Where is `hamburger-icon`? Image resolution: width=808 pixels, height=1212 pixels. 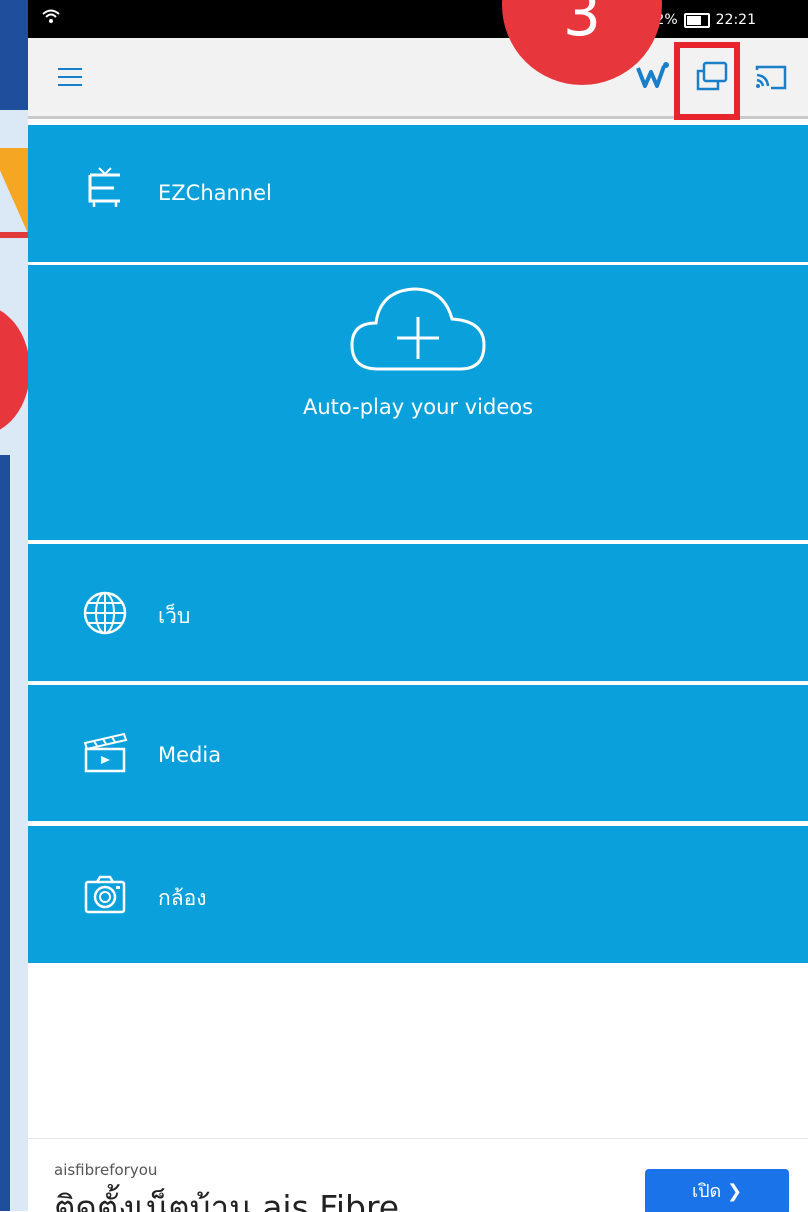 hamburger-icon is located at coordinates (70, 80).